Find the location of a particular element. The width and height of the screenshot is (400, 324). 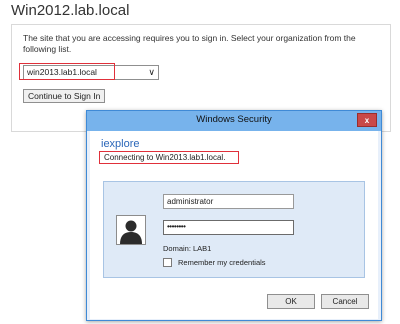

remember-credentials-checkbox is located at coordinates (167, 262).